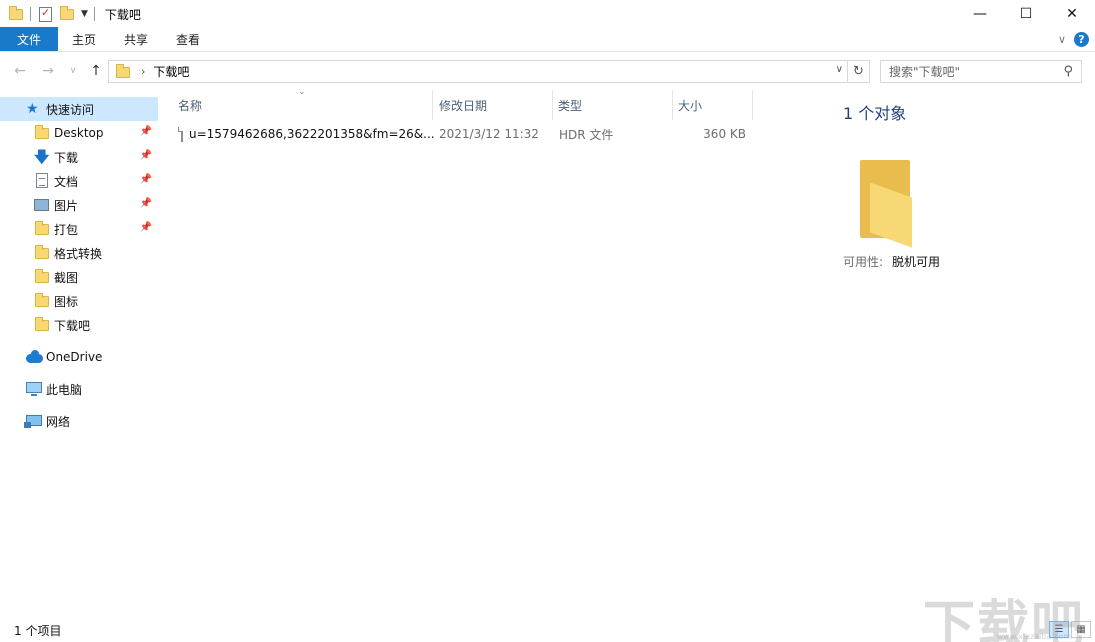 The image size is (1095, 642). I want to click on file-icon, so click(180, 134).